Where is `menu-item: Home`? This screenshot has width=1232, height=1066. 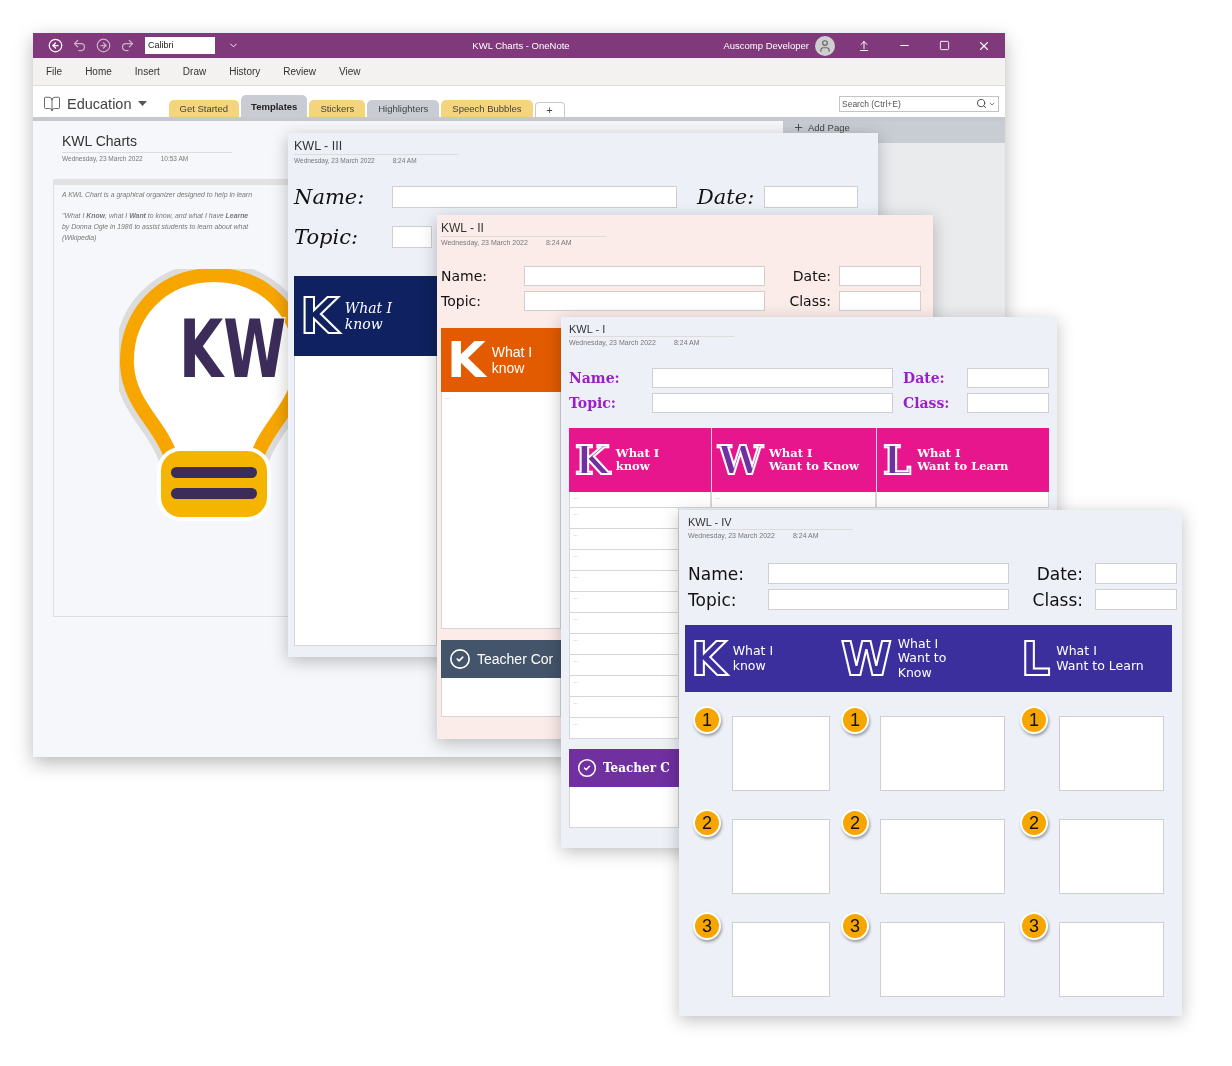
menu-item: Home is located at coordinates (98, 71).